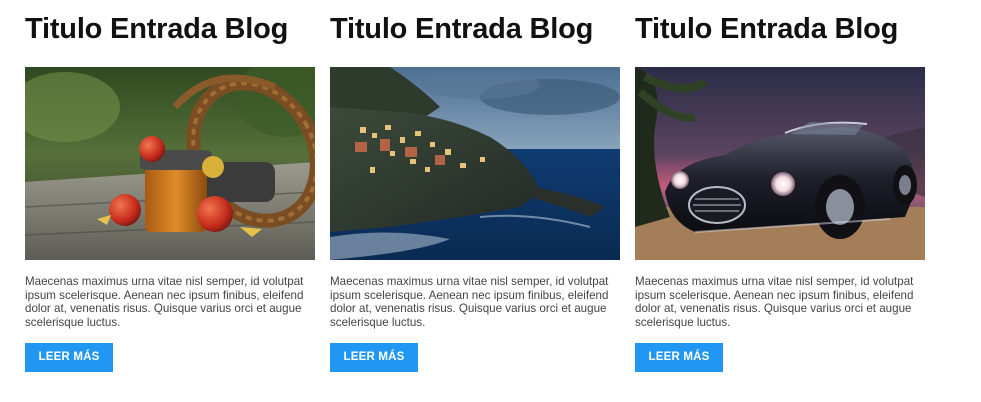 The height and width of the screenshot is (402, 981). Describe the element at coordinates (780, 163) in the screenshot. I see `post-image-classic-car` at that location.